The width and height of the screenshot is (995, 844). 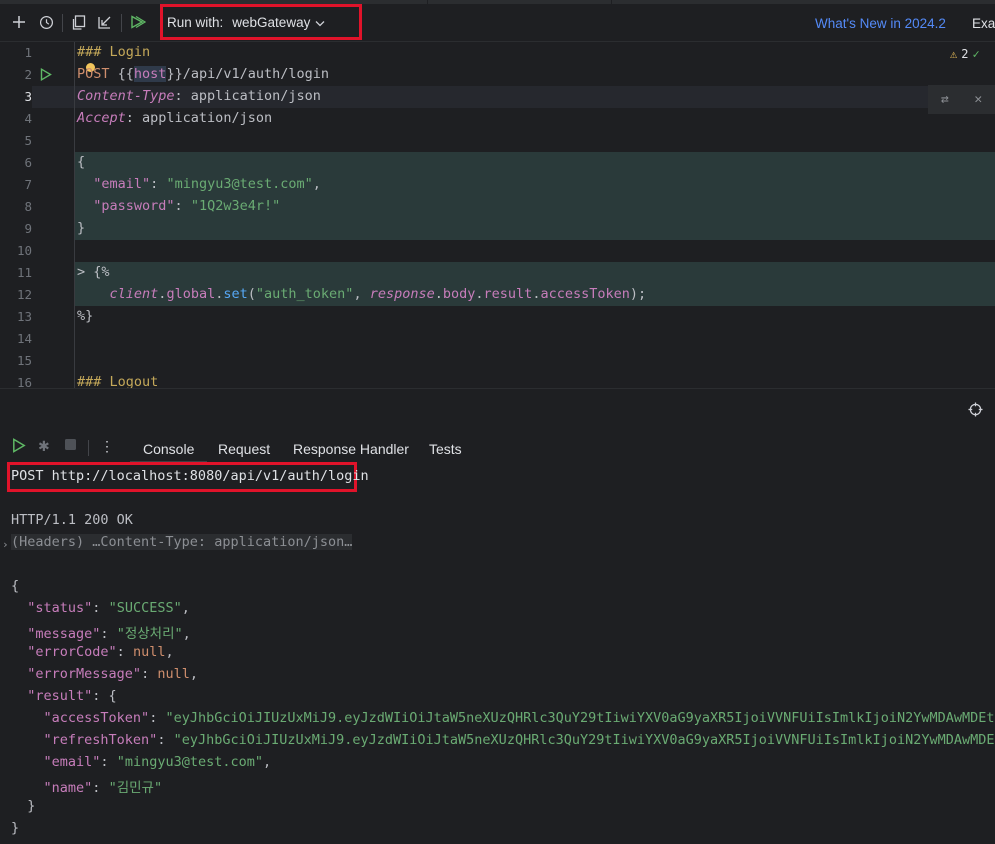 I want to click on tab-tests: Tests, so click(x=445, y=449).